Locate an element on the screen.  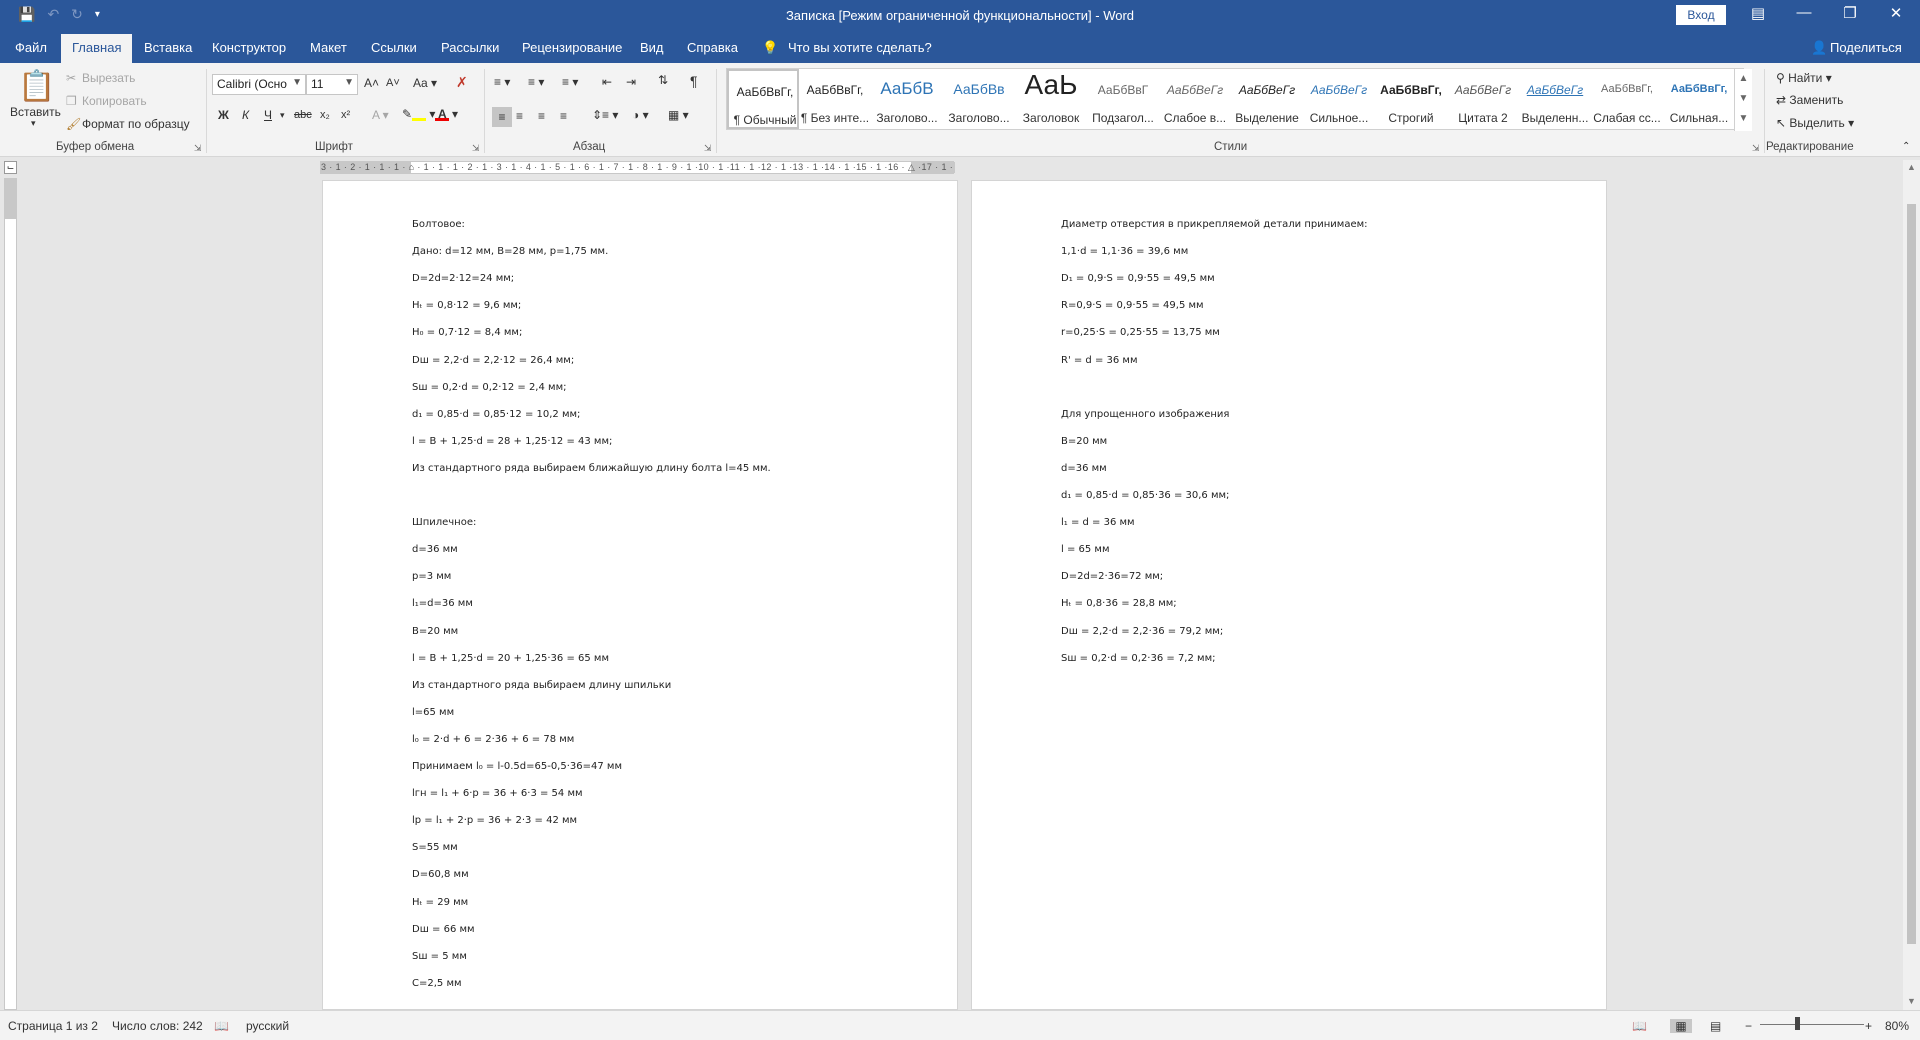
paste-dropdown-icon: ▾ is located at coordinates (33, 123).